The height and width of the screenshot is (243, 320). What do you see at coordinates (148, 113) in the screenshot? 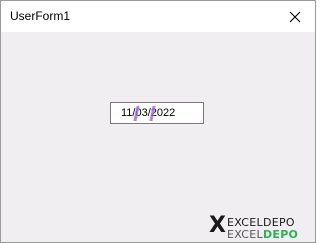
I see `date-value: 11/03/2022` at bounding box center [148, 113].